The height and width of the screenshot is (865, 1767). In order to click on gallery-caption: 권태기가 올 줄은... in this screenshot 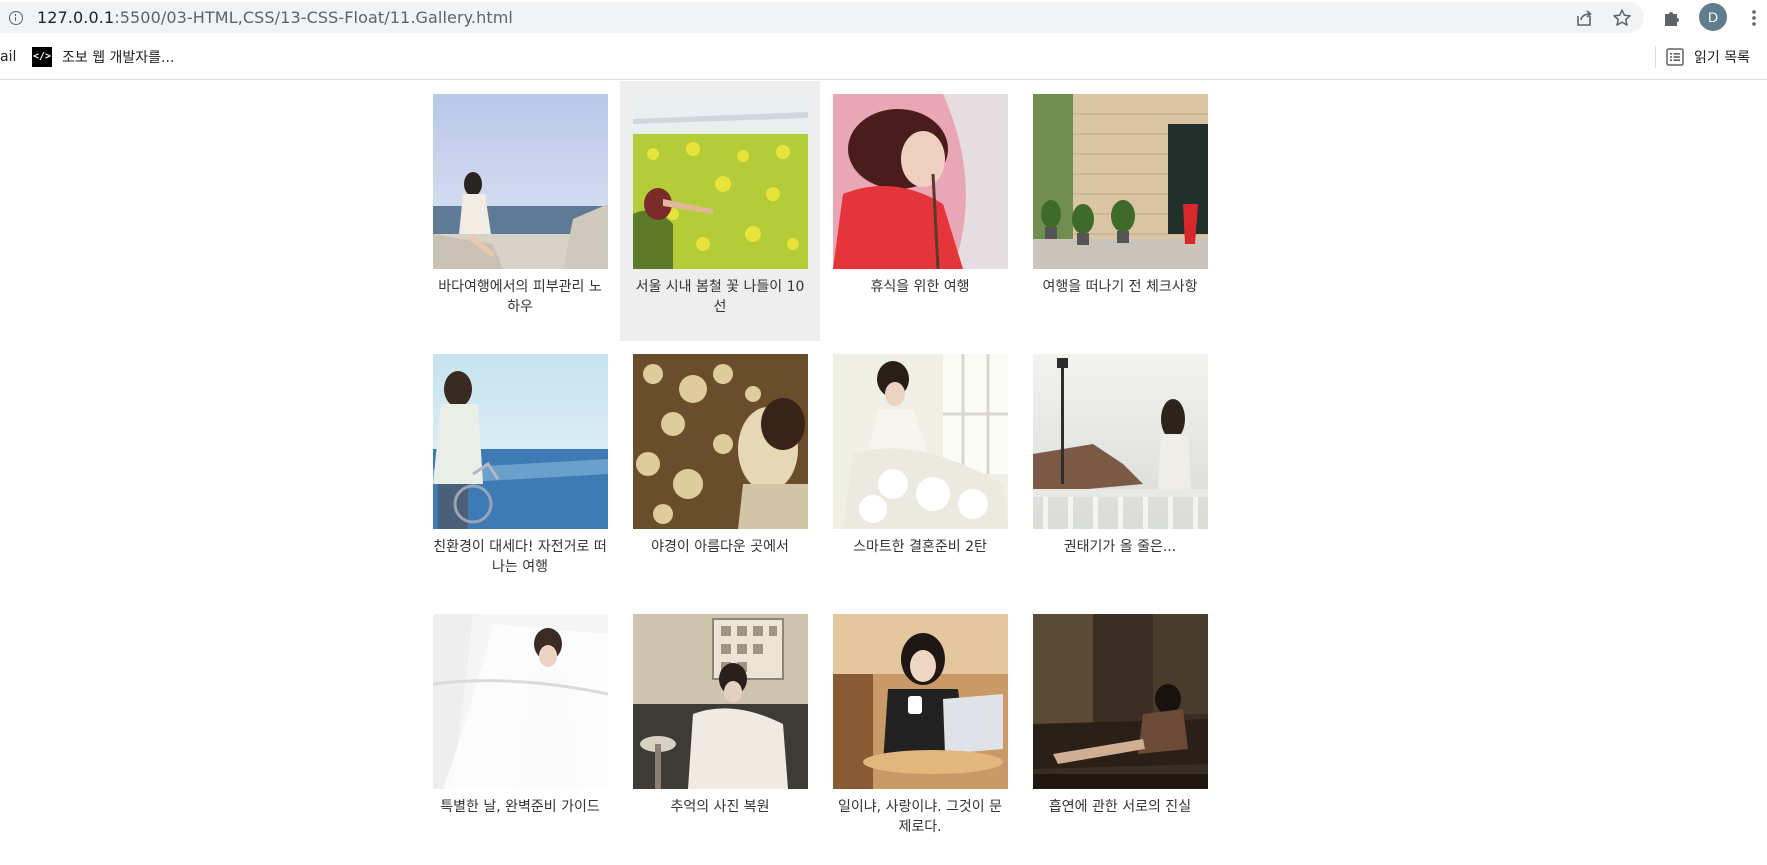, I will do `click(1120, 547)`.